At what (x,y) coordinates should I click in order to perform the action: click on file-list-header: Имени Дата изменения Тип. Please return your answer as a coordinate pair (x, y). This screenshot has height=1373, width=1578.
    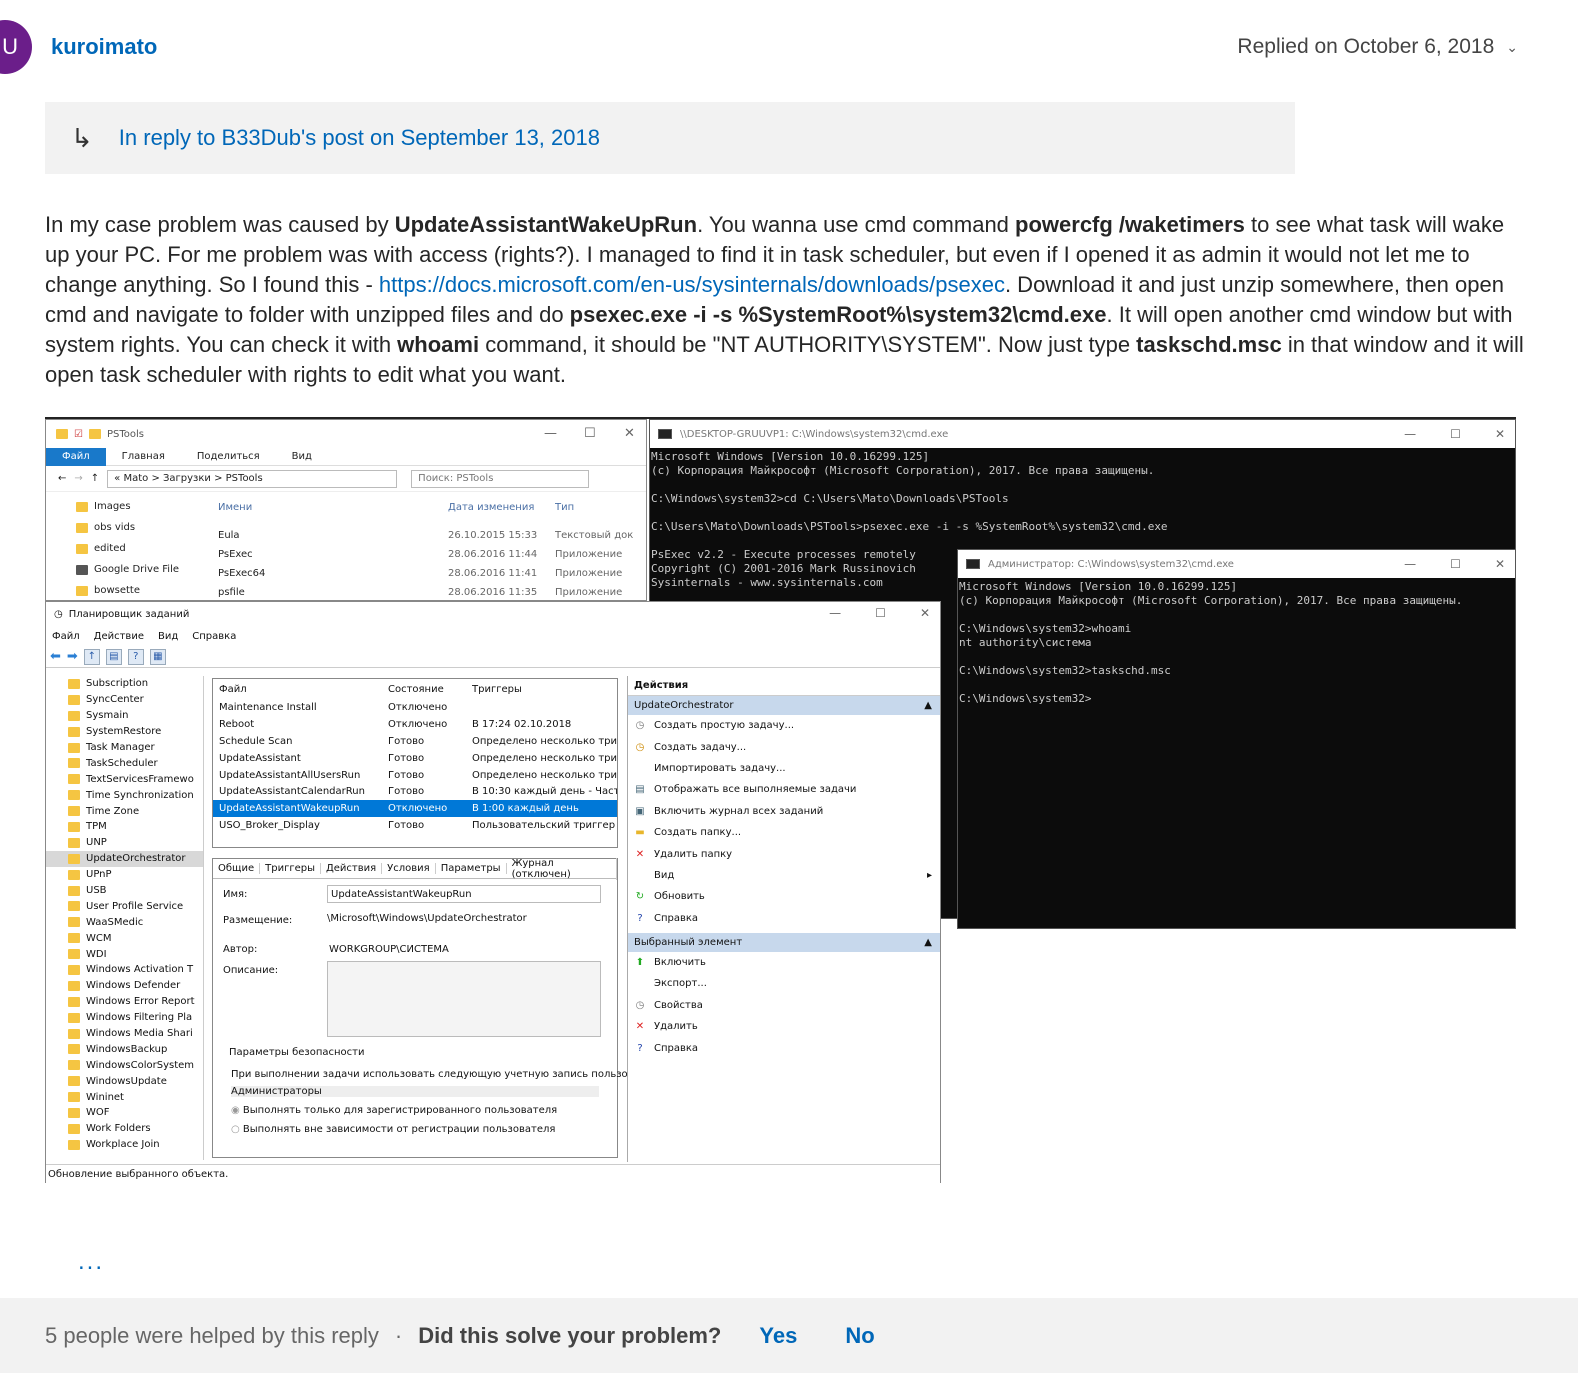
    Looking at the image, I should click on (428, 514).